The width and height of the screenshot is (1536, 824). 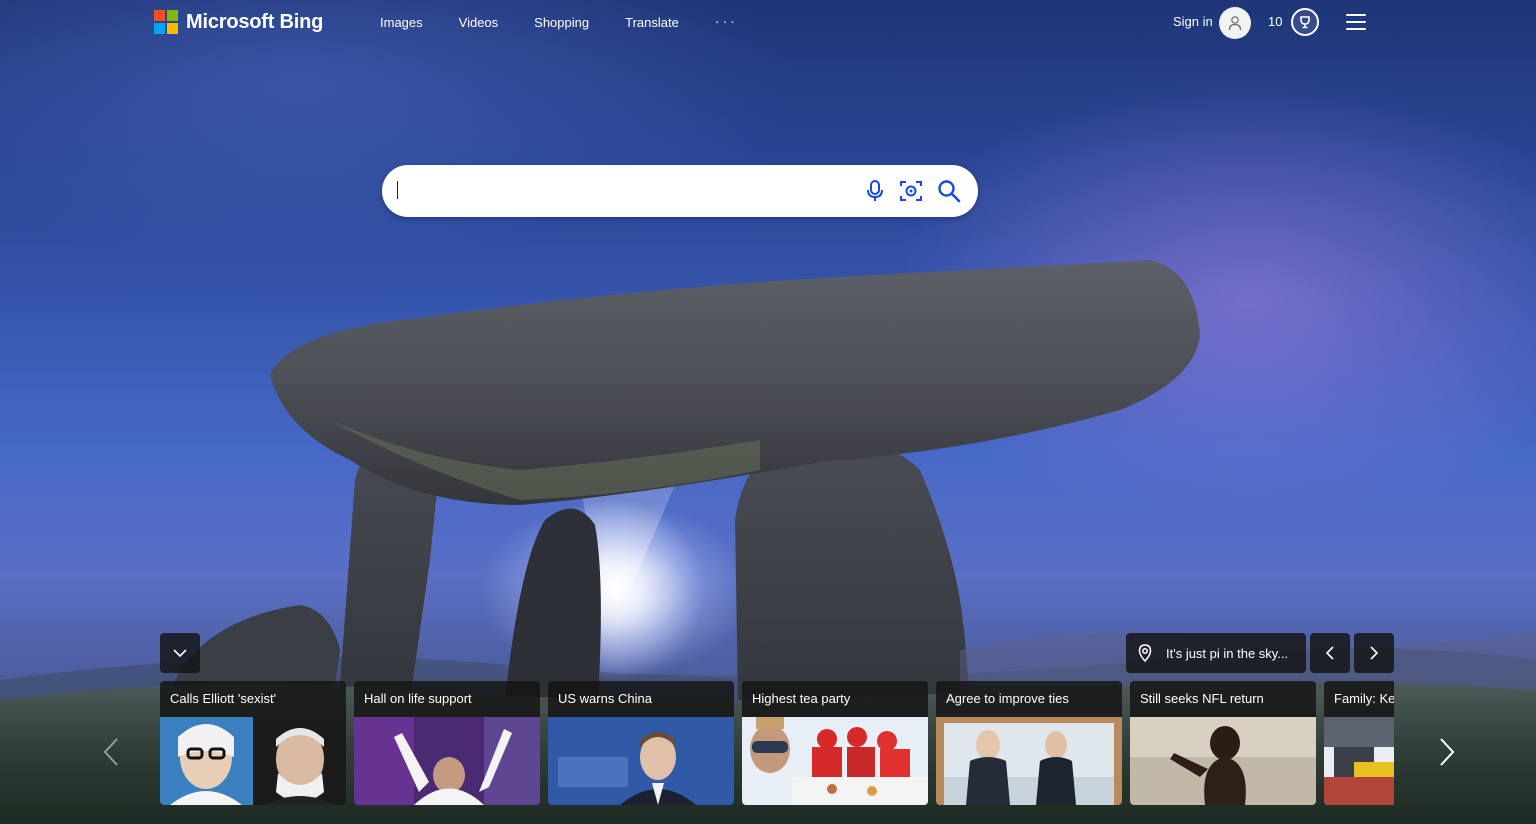 I want to click on top-nav: Images Videos Shopping Translate ···, so click(x=577, y=22).